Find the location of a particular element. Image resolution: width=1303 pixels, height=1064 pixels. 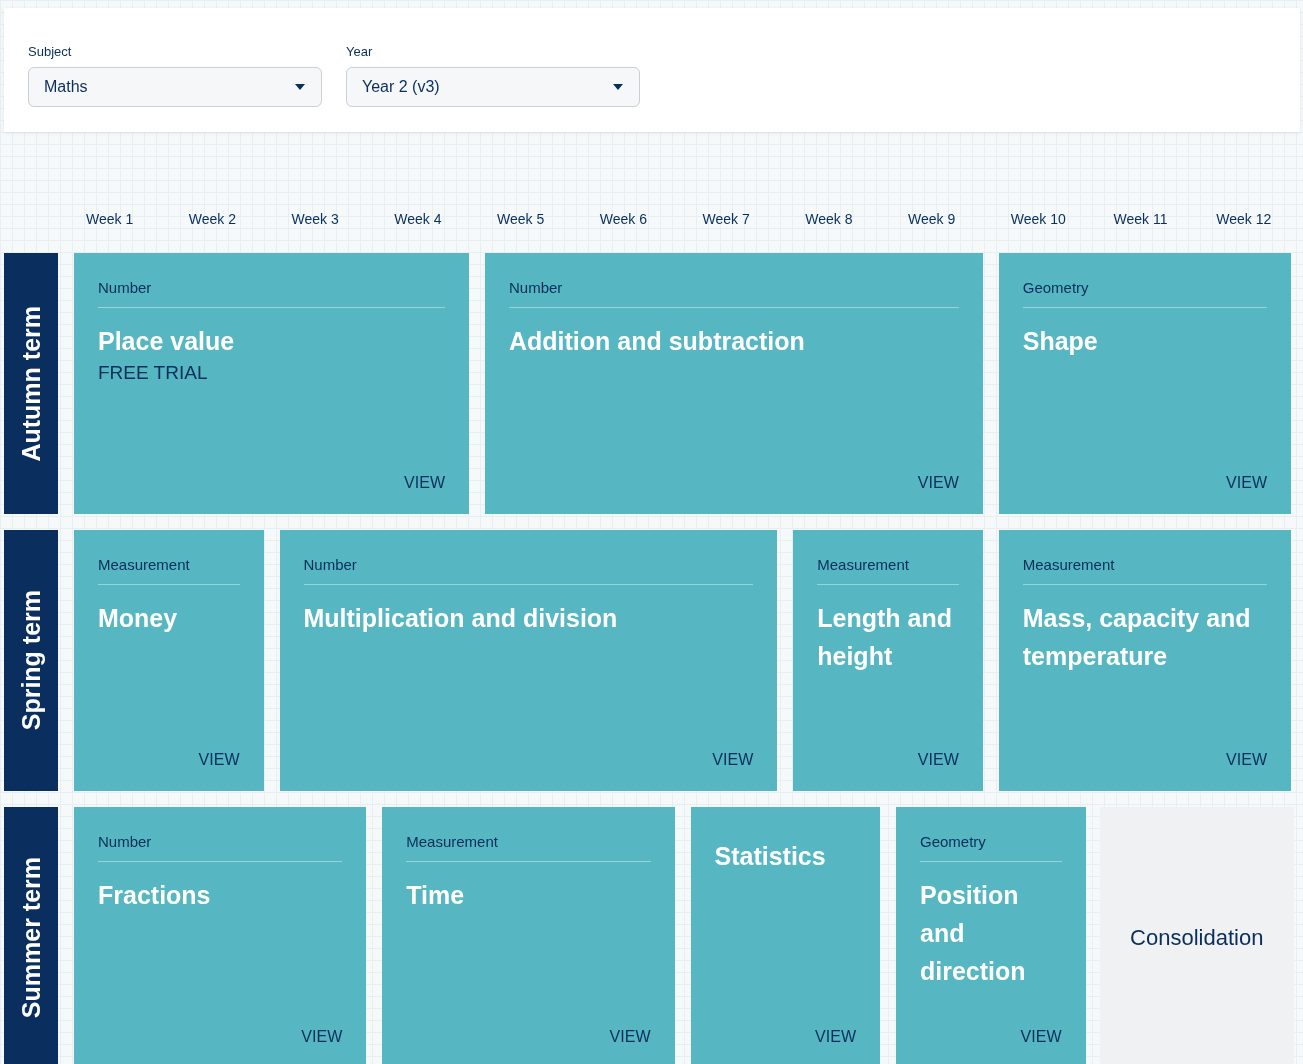

week-label: Week 12 is located at coordinates (1244, 220).